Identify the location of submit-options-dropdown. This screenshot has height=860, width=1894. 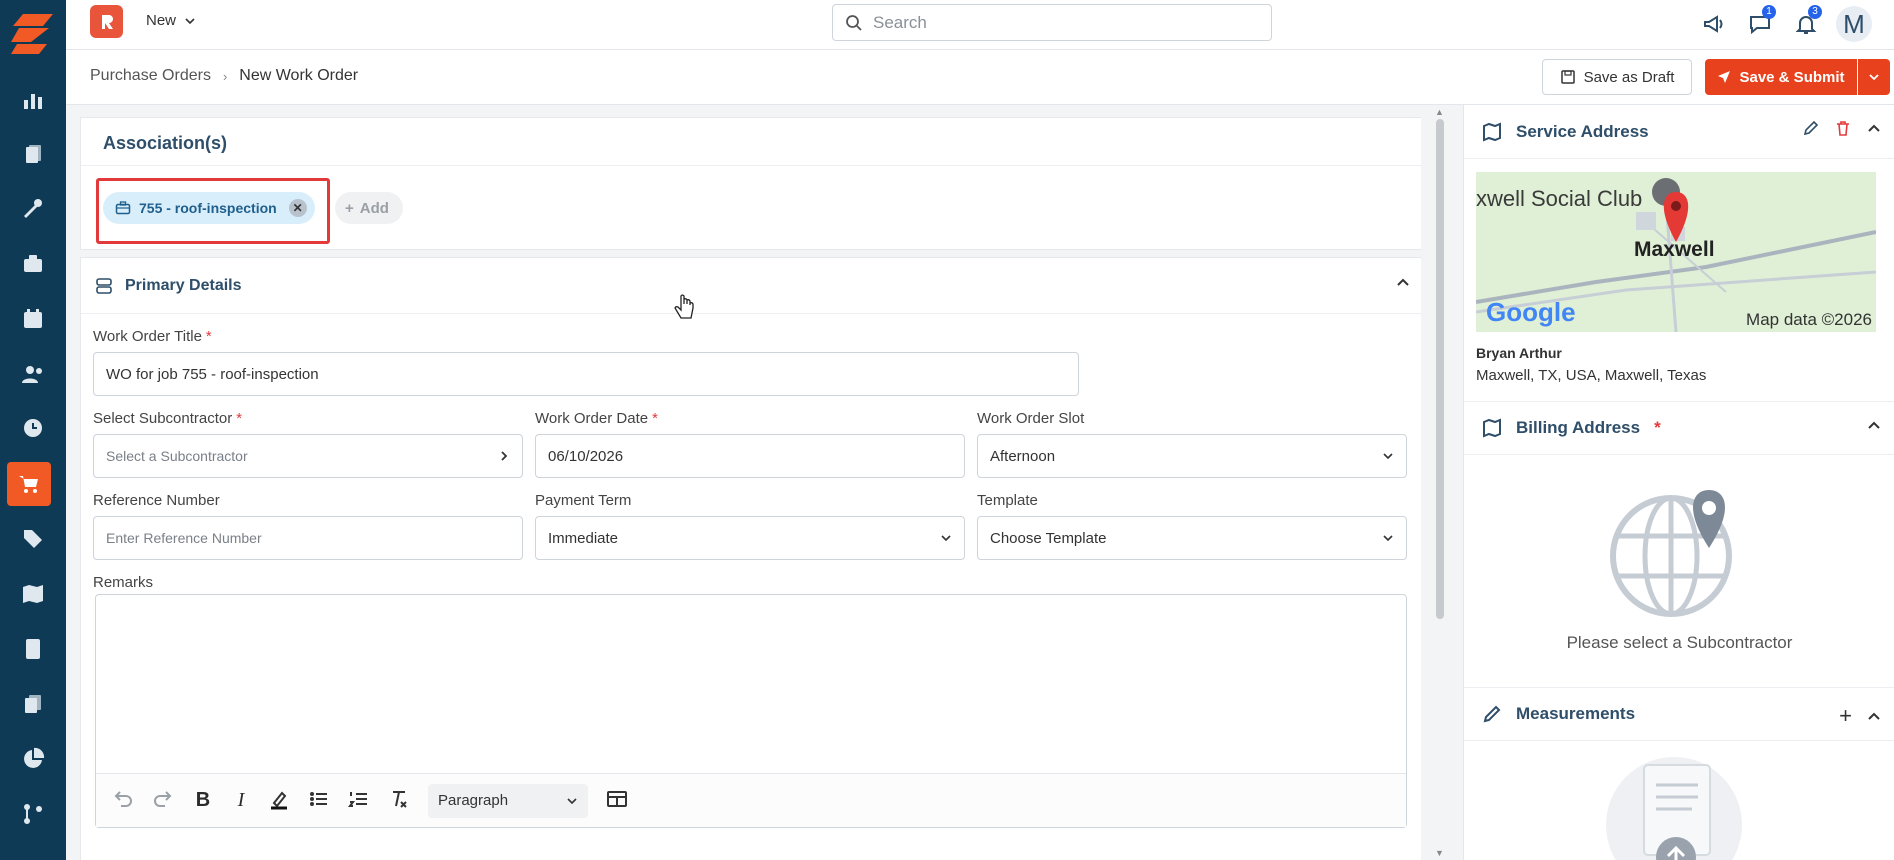
(1874, 77).